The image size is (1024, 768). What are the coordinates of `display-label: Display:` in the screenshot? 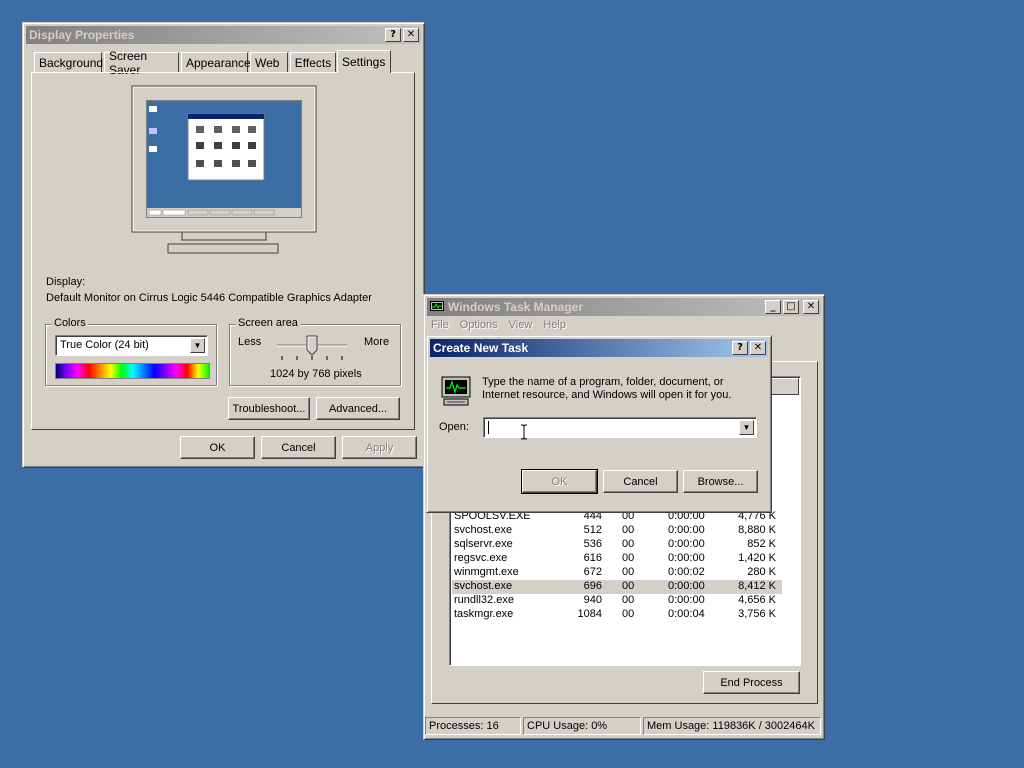 It's located at (66, 282).